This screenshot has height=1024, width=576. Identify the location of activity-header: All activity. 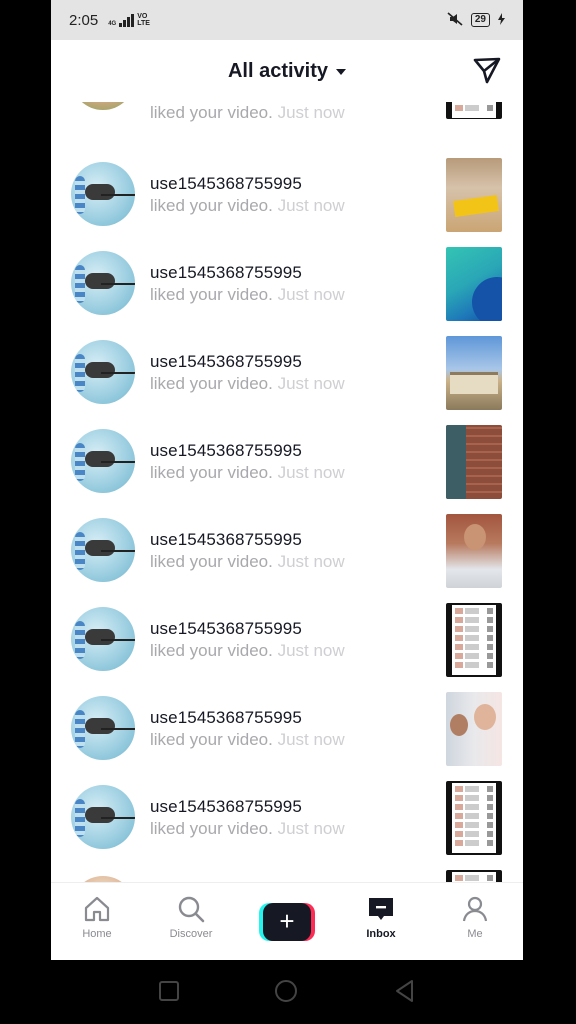
(287, 71).